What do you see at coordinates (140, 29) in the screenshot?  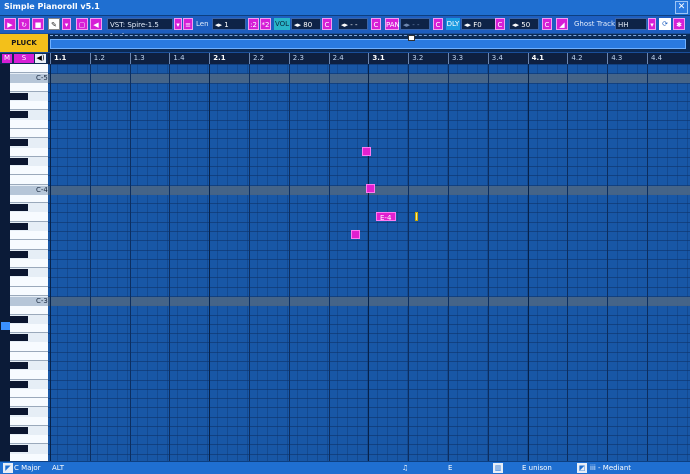 I see `vst-selector: VST: Spire-1.5 [05]` at bounding box center [140, 29].